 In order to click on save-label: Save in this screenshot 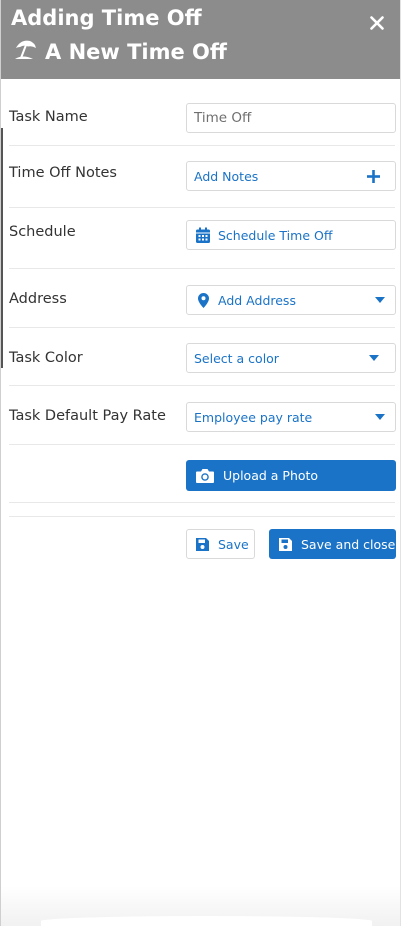, I will do `click(233, 544)`.